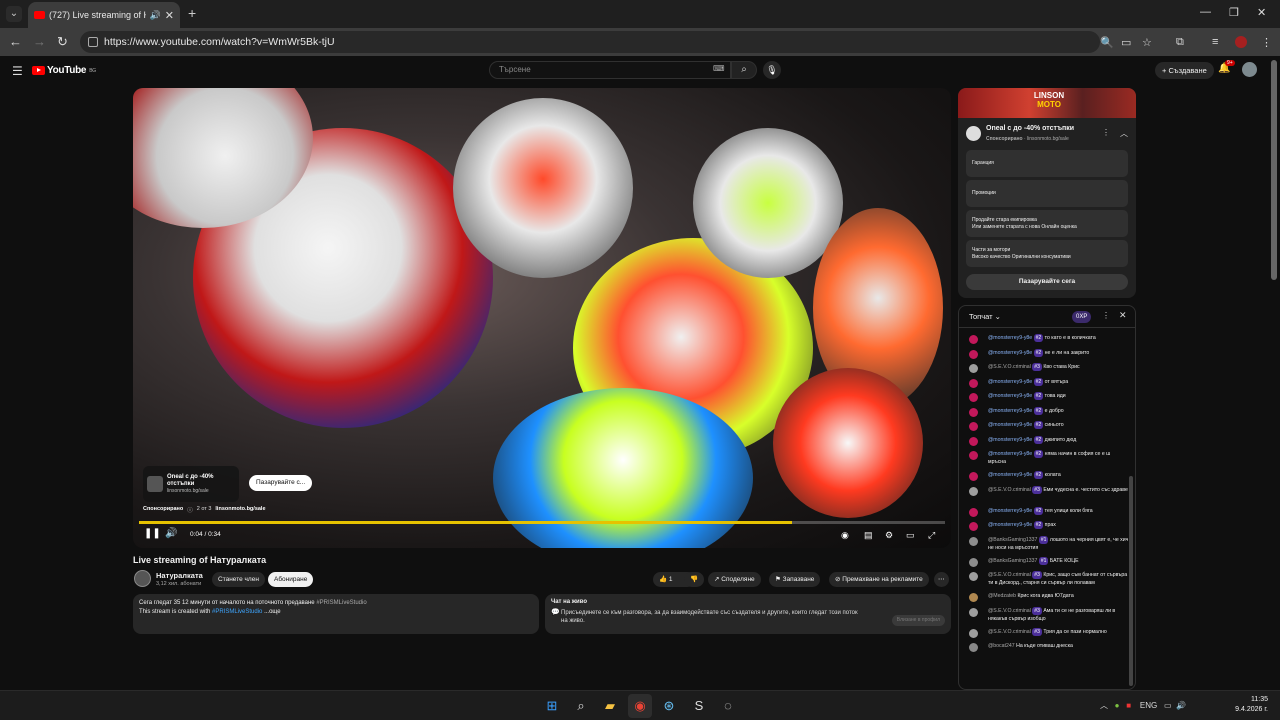  I want to click on forward-icon: →, so click(39, 41).